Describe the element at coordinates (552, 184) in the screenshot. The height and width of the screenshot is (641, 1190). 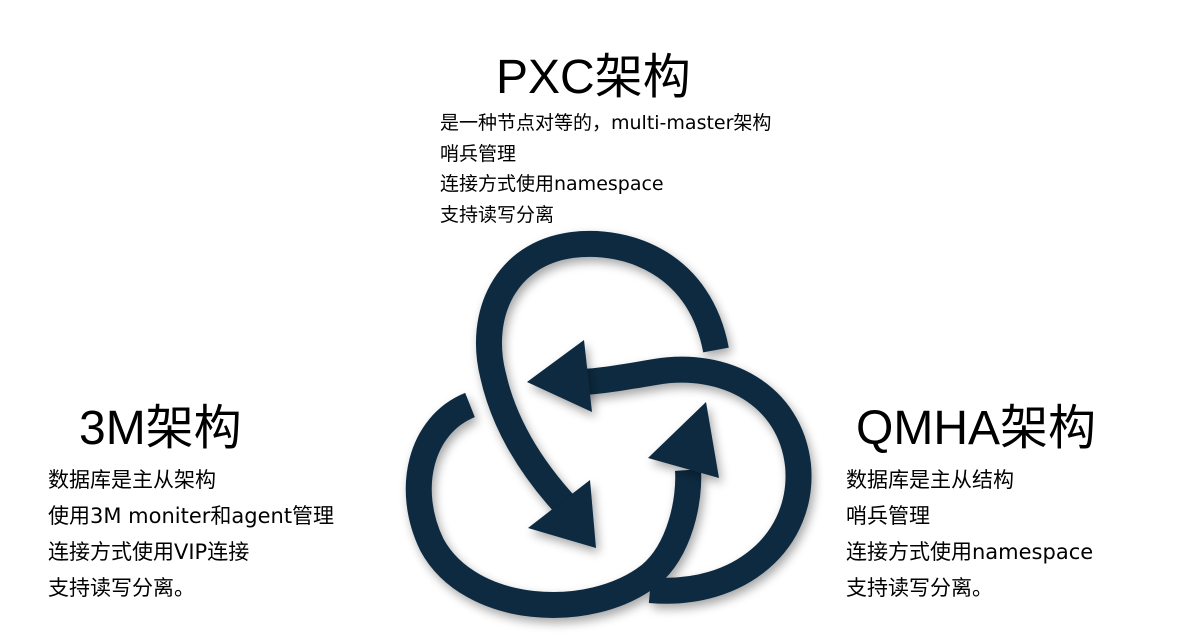
I see `pxc-line-3: 连接方式使用namespace` at that location.